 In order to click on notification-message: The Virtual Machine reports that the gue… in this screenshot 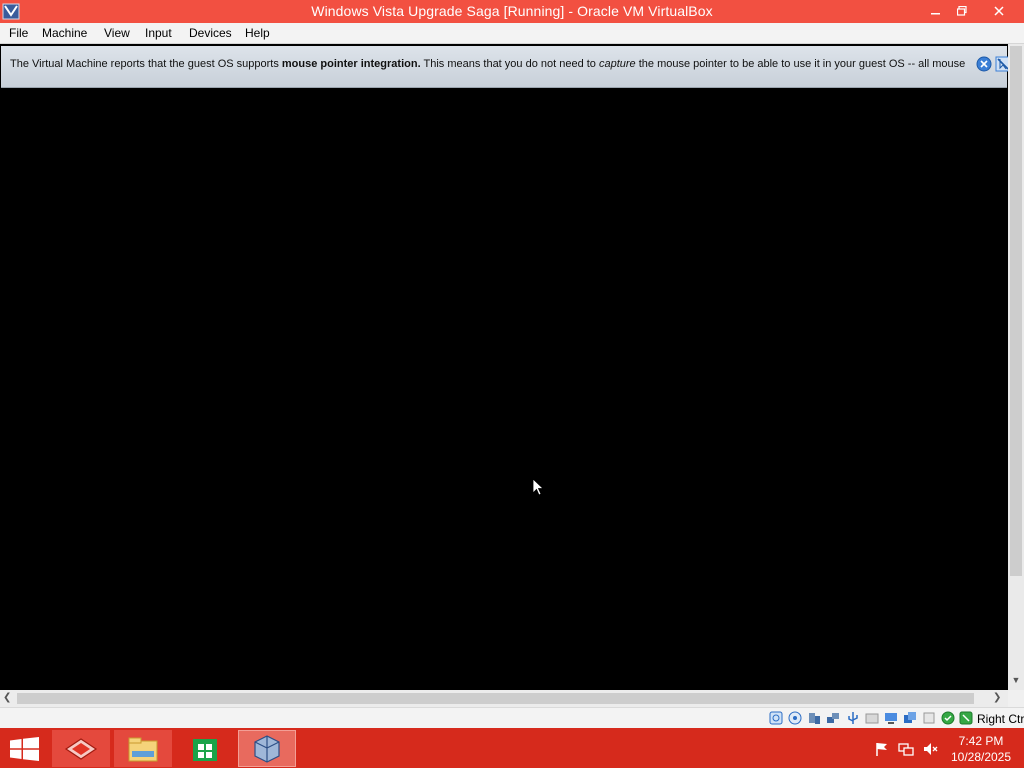, I will do `click(488, 64)`.